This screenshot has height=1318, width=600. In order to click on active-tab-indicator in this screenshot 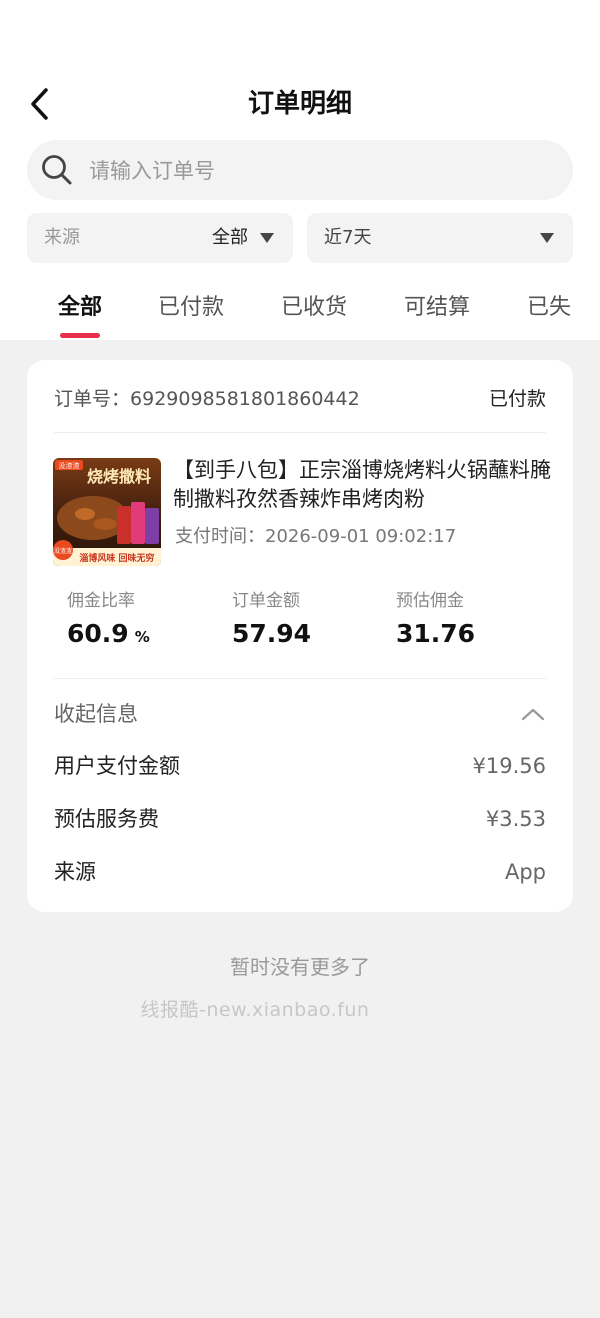, I will do `click(80, 335)`.